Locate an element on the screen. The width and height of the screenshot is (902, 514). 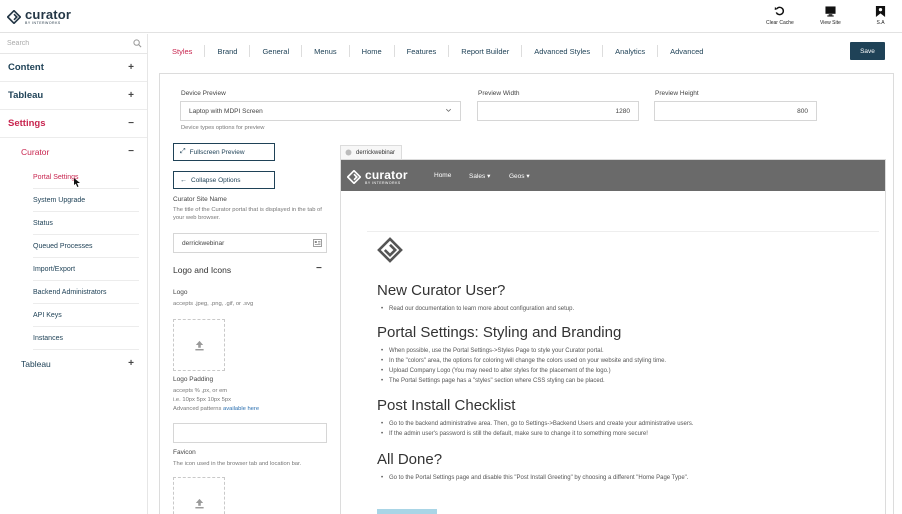
preview-brand-sub: BY INTERWORKS is located at coordinates (383, 183).